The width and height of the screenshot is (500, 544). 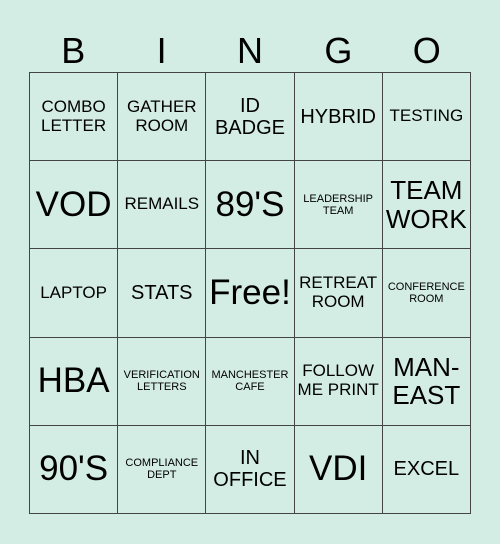 I want to click on bingo-cell: GATHER ROOM, so click(x=162, y=117).